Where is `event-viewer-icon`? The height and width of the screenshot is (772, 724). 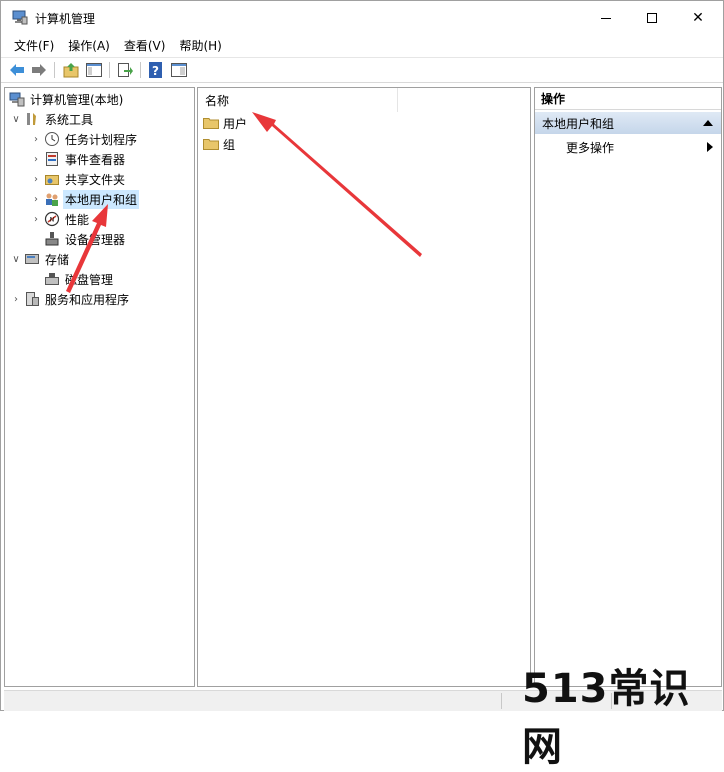 event-viewer-icon is located at coordinates (52, 159).